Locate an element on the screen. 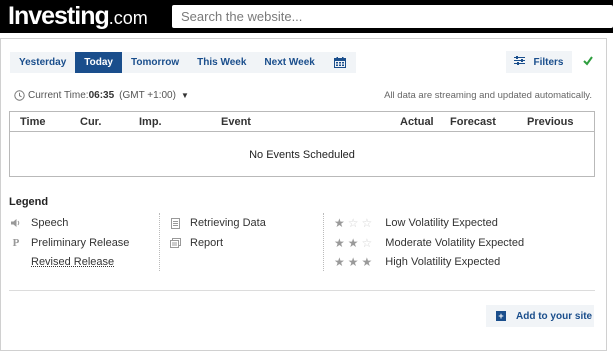 The height and width of the screenshot is (353, 613). current-time-label: Current Time: is located at coordinates (58, 95).